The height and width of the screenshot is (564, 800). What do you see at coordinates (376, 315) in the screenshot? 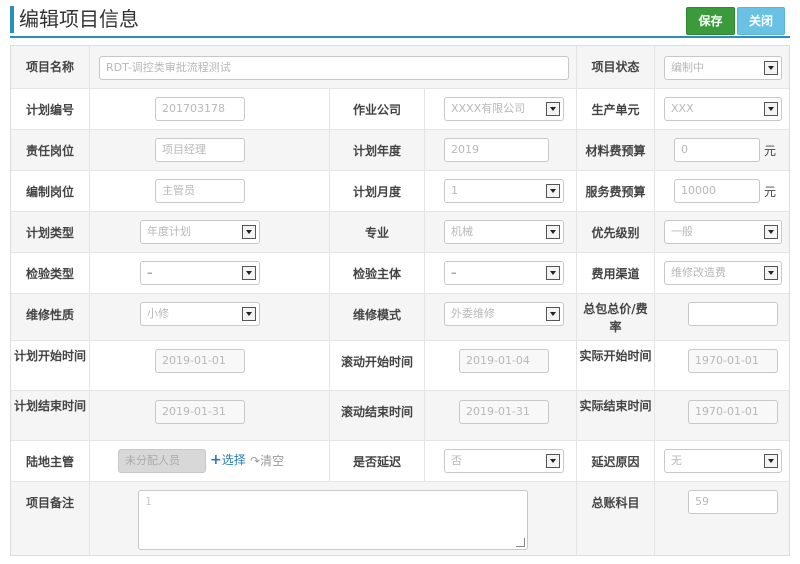
I see `maint-mode-label: 维修模式` at bounding box center [376, 315].